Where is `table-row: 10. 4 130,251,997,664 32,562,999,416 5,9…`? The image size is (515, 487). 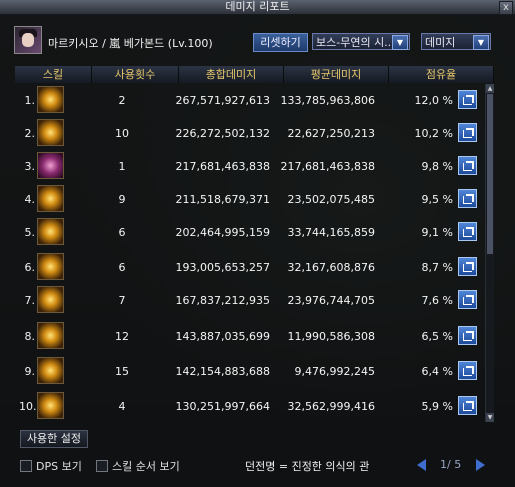
table-row: 10. 4 130,251,997,664 32,562,999,416 5,9… is located at coordinates (250, 407).